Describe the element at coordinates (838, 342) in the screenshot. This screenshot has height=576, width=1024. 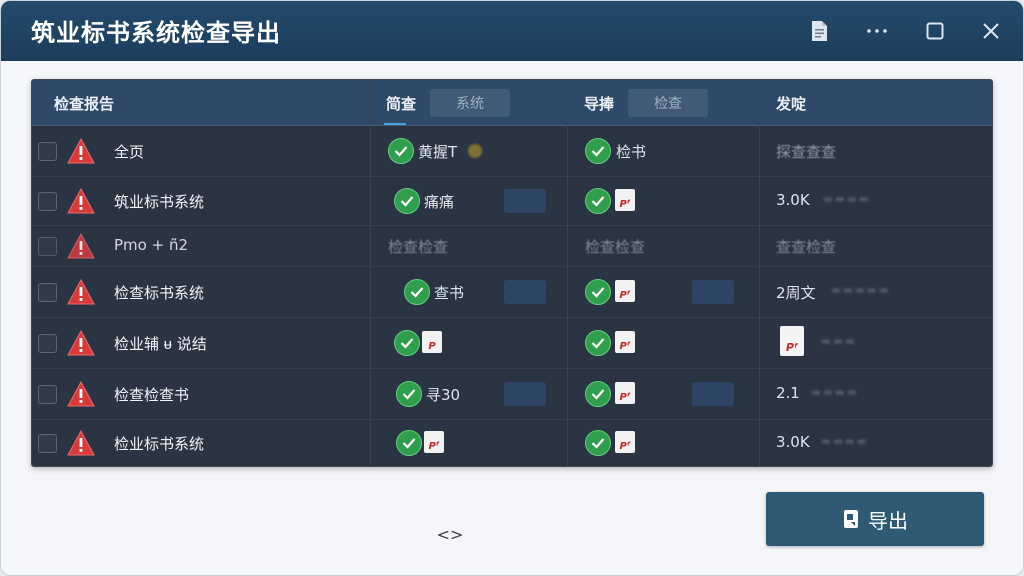
I see `blurred-detail: ═ ═ ═` at that location.